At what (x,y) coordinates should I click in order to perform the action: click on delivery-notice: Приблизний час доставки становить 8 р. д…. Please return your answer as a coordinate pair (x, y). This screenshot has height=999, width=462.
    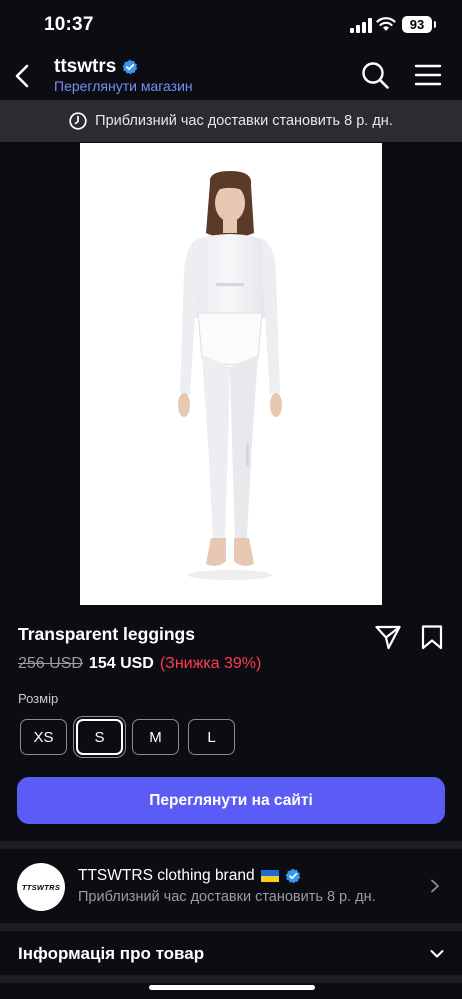
    Looking at the image, I should click on (231, 121).